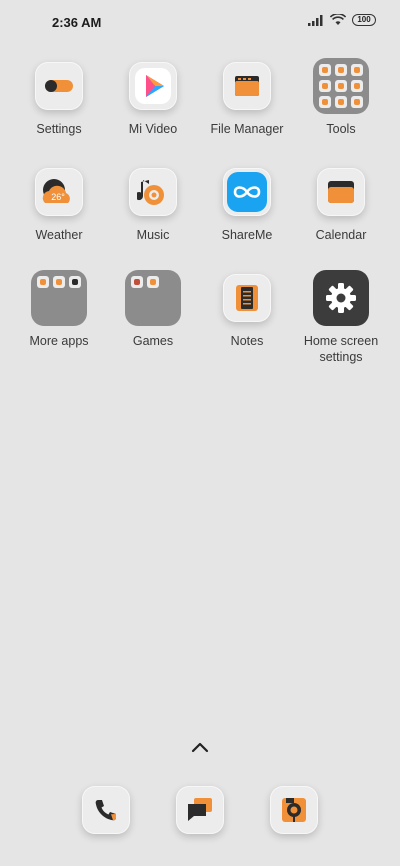 The height and width of the screenshot is (866, 400). I want to click on dock-phone, so click(106, 810).